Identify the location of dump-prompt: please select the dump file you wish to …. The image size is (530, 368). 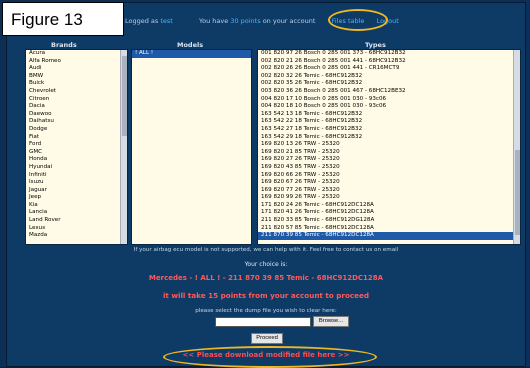
(266, 311).